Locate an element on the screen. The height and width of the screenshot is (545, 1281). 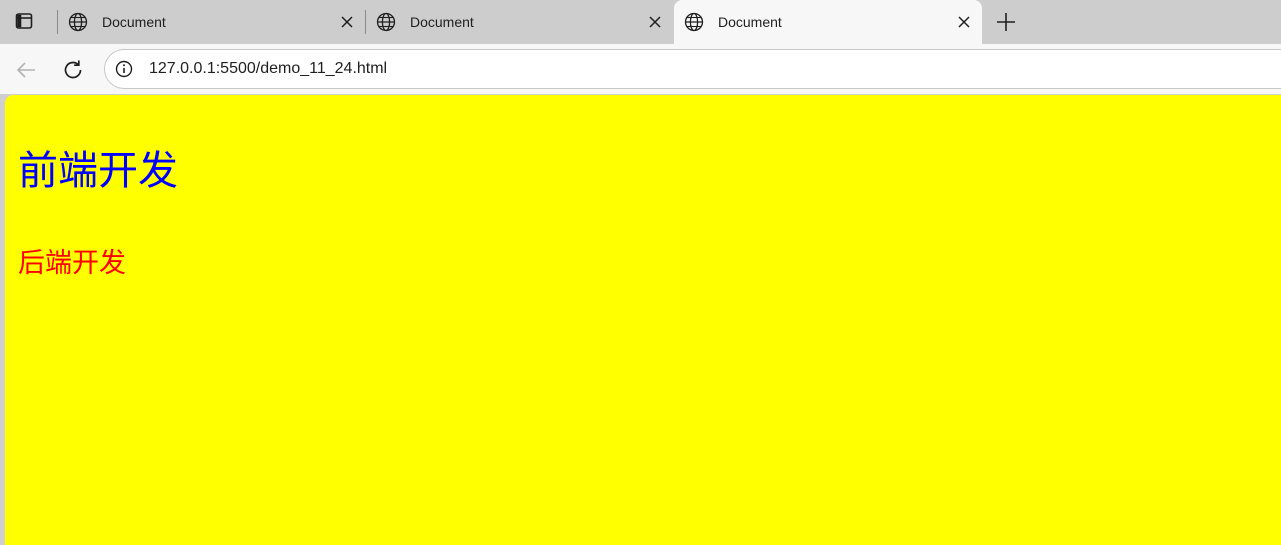
address-bar: 127.0.0.1:5500/demo_11_24.html is located at coordinates (692, 69).